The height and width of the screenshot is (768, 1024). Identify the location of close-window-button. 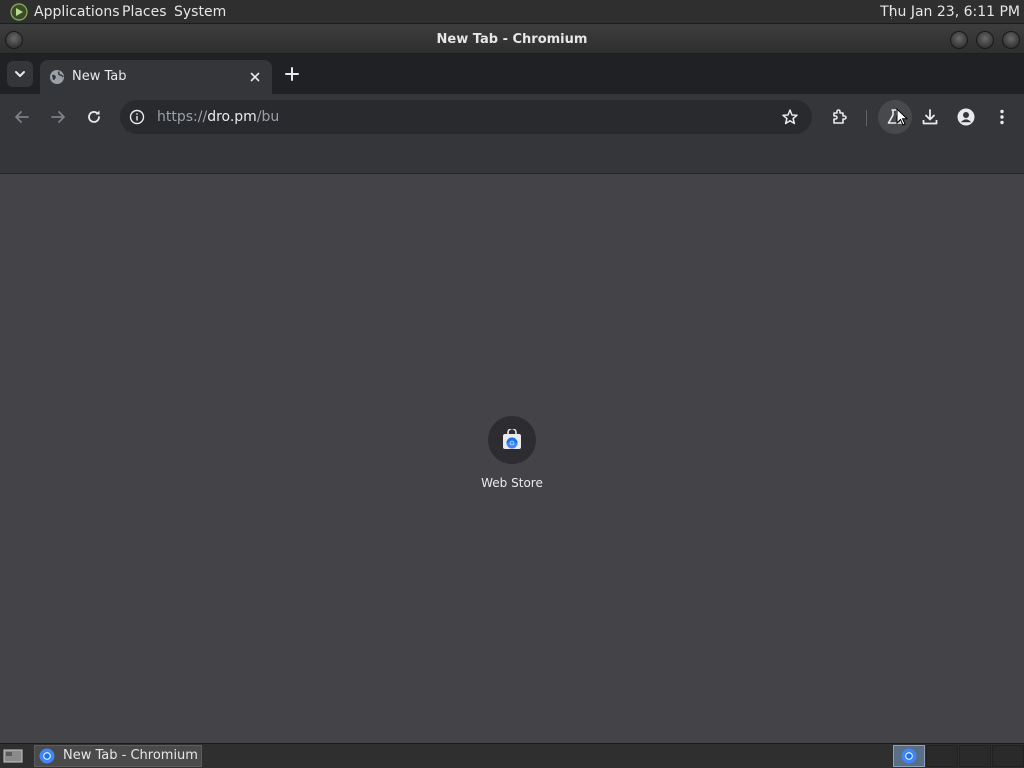
(1011, 40).